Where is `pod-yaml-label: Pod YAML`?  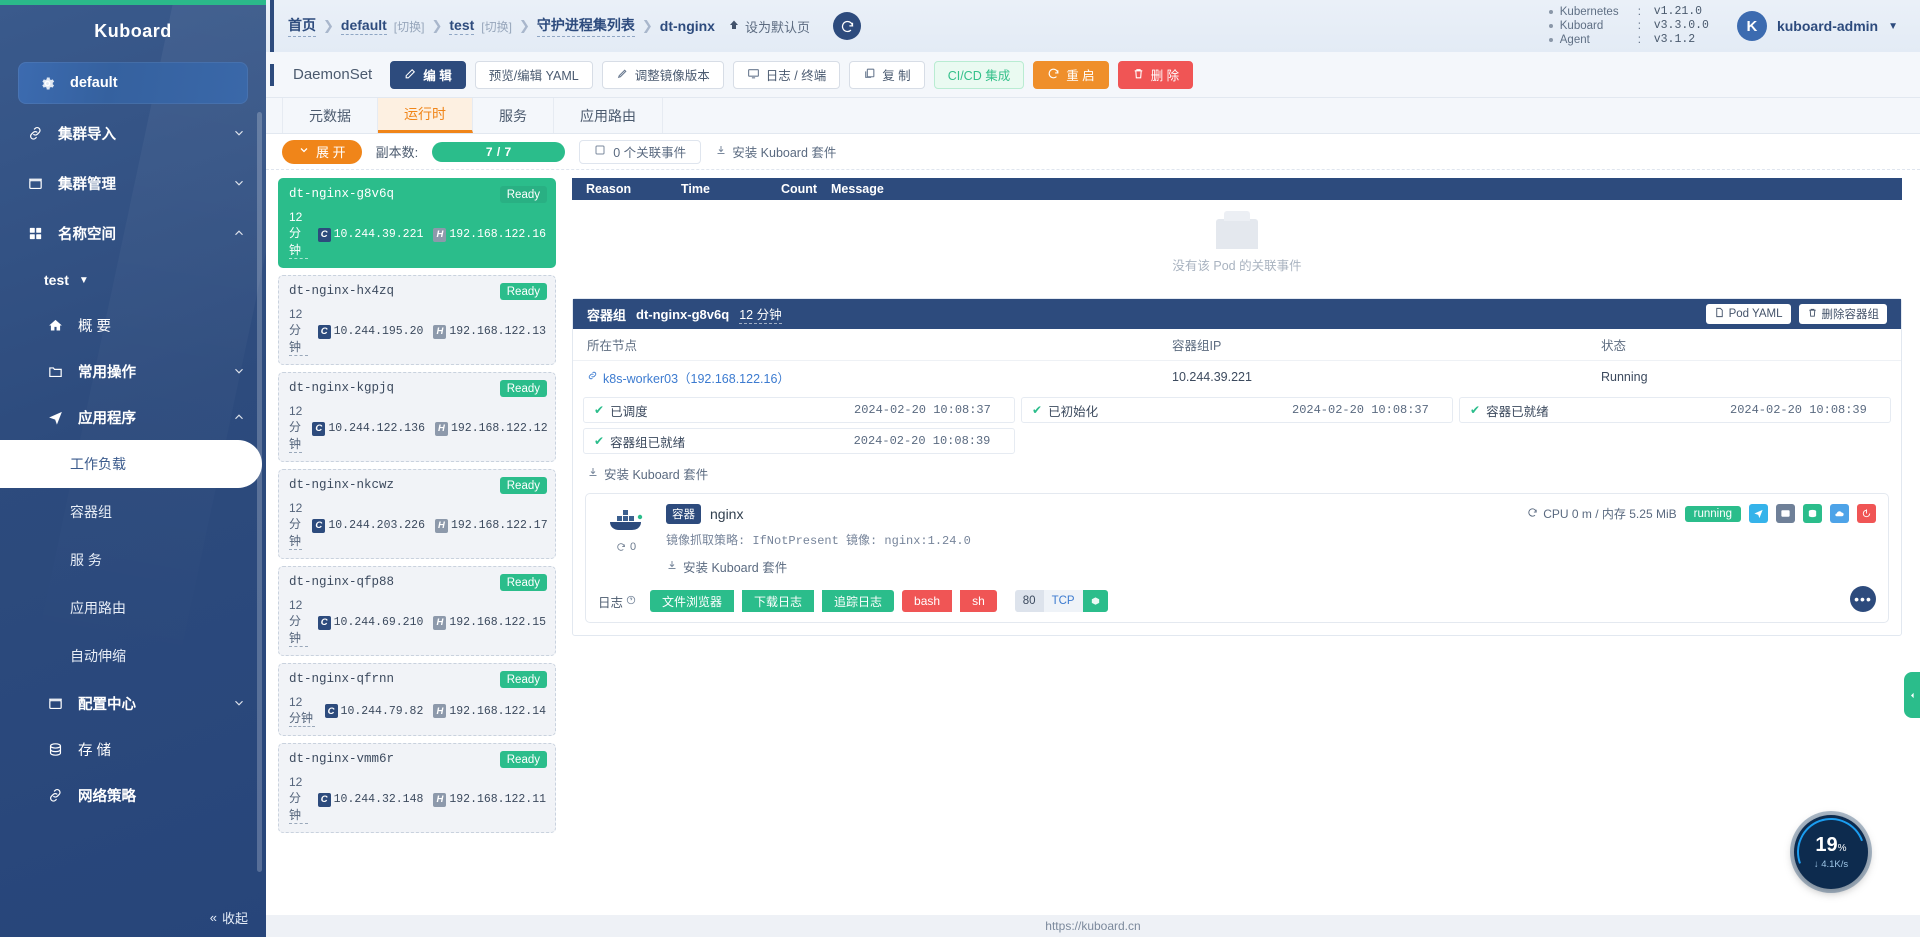
pod-yaml-label: Pod YAML is located at coordinates (1755, 314).